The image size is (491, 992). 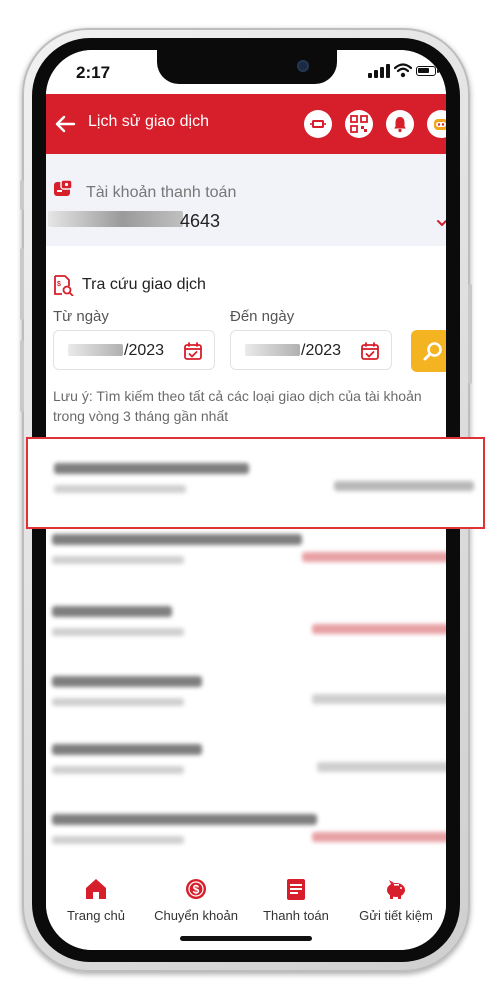 What do you see at coordinates (272, 350) in the screenshot?
I see `to-date-masked` at bounding box center [272, 350].